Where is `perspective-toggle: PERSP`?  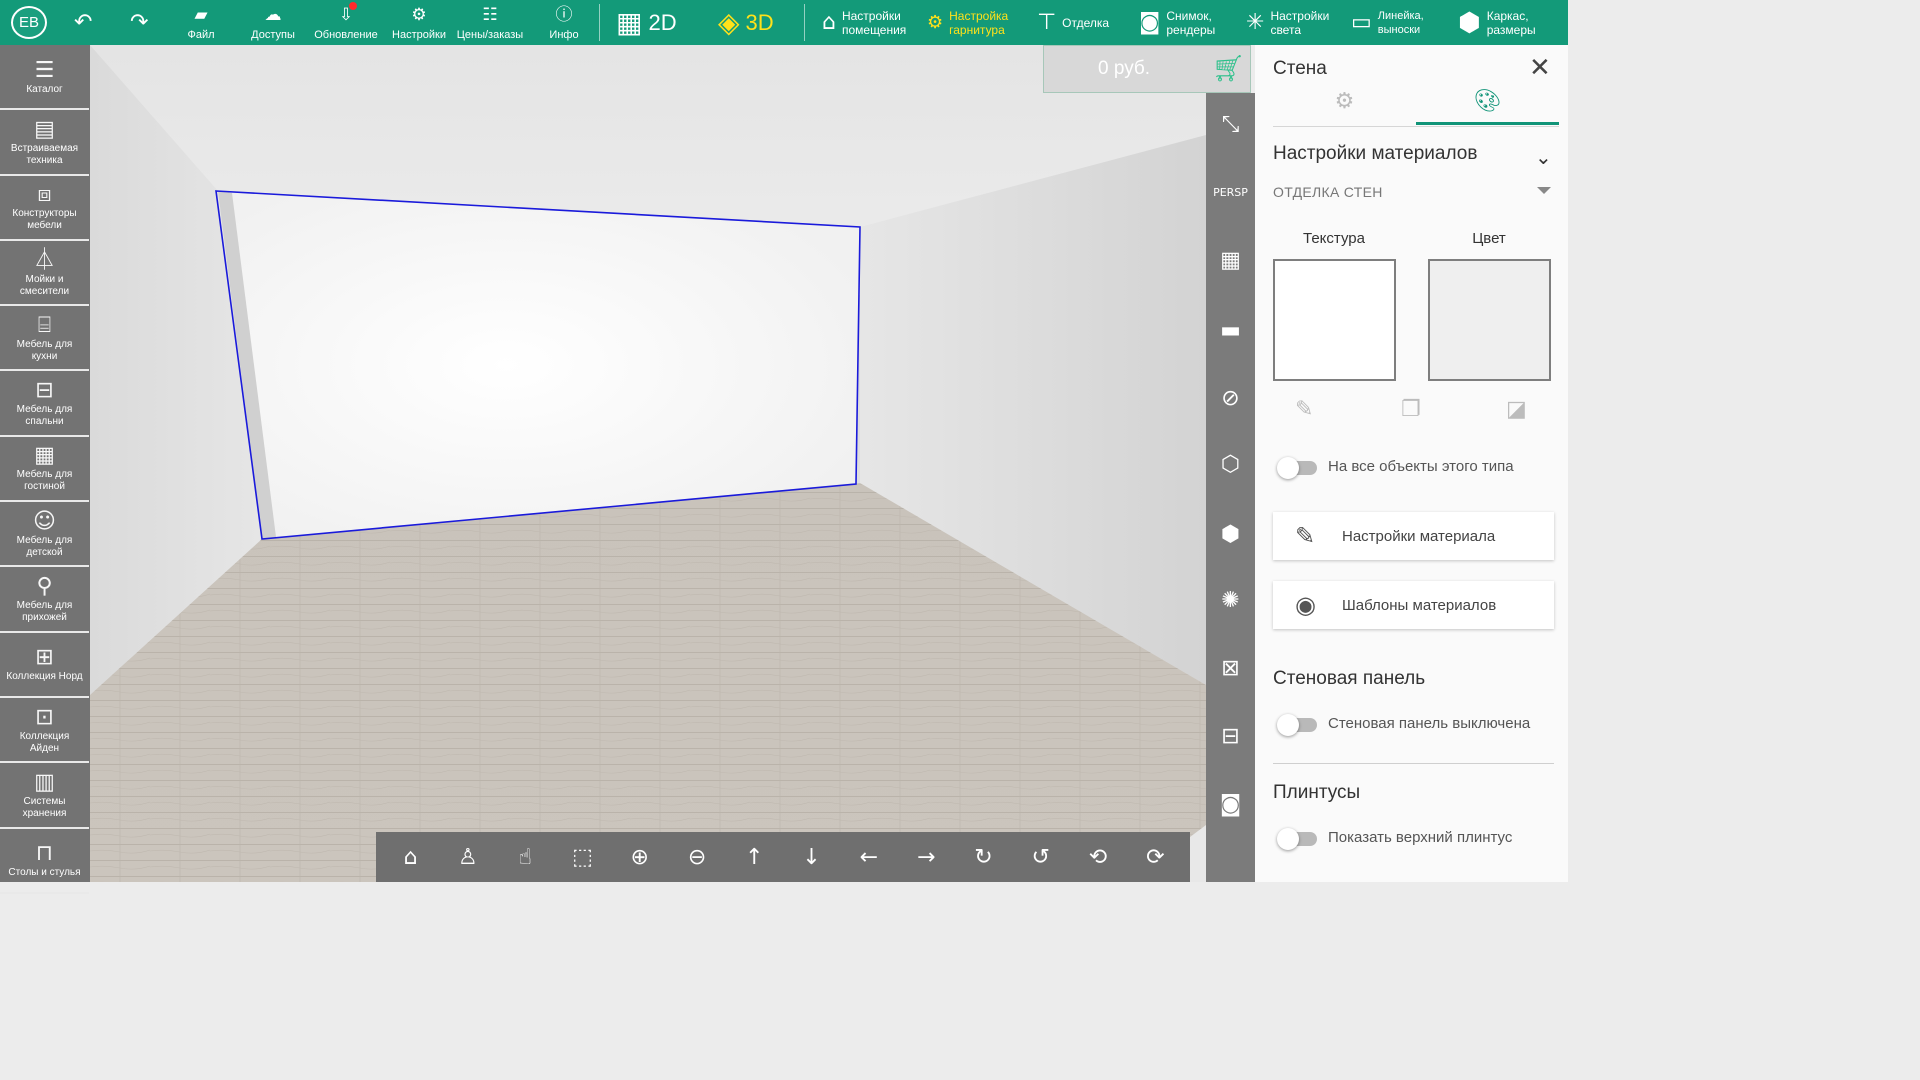
perspective-toggle: PERSP is located at coordinates (1230, 193).